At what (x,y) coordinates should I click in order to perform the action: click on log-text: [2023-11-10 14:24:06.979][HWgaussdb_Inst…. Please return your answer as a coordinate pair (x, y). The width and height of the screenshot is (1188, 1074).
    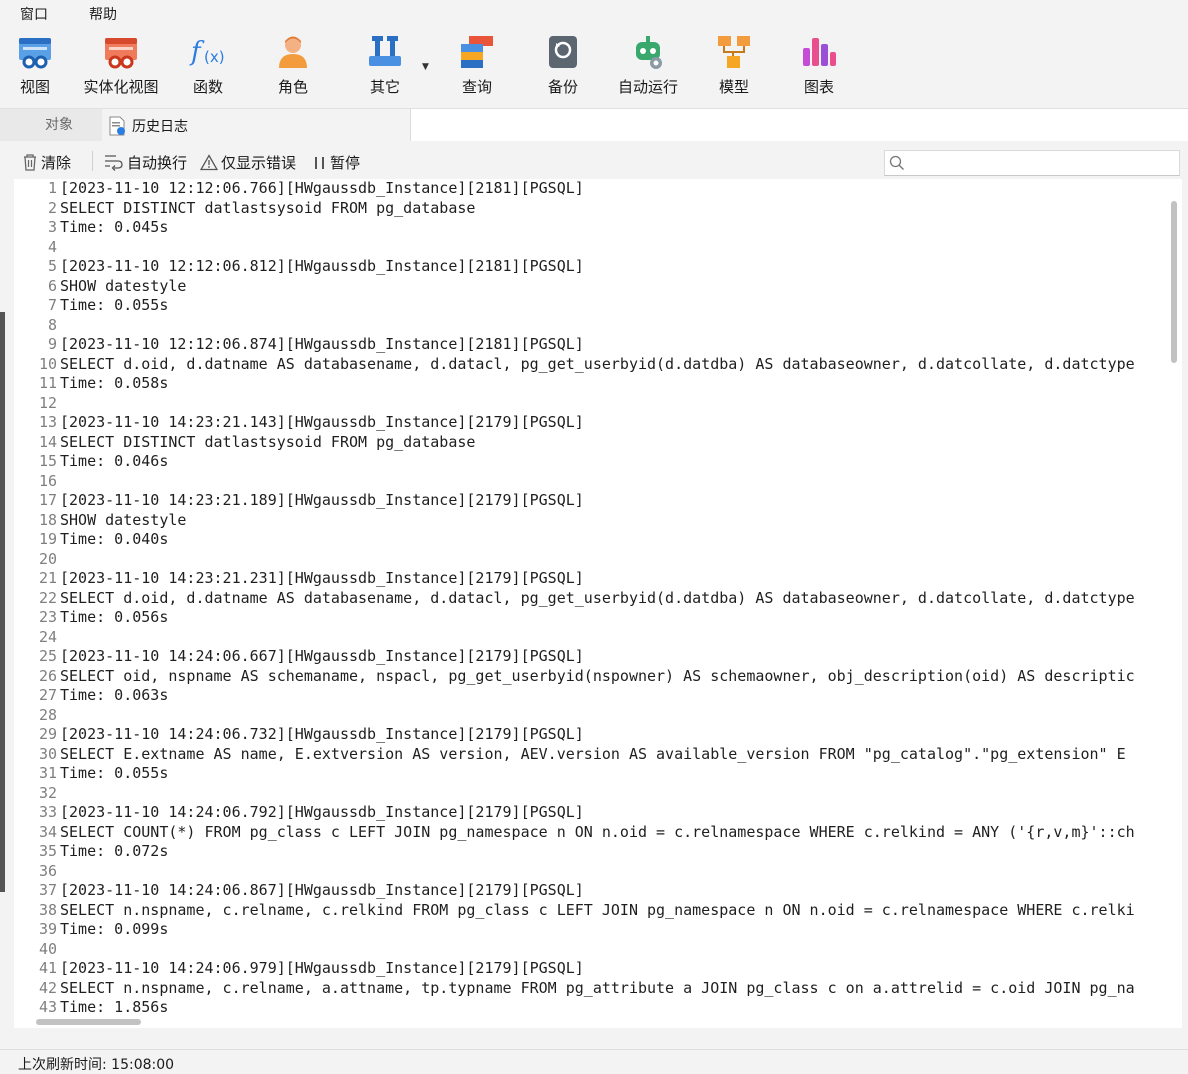
    Looking at the image, I should click on (322, 968).